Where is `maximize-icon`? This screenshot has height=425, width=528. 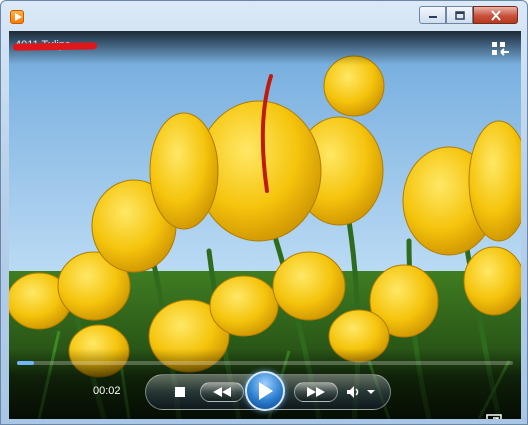
maximize-icon is located at coordinates (459, 15).